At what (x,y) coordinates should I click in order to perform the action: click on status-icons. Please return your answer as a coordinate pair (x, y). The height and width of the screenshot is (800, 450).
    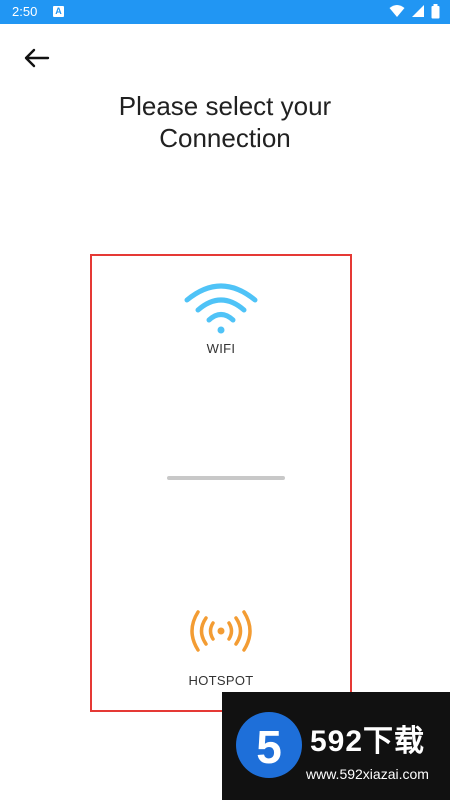
    Looking at the image, I should click on (414, 11).